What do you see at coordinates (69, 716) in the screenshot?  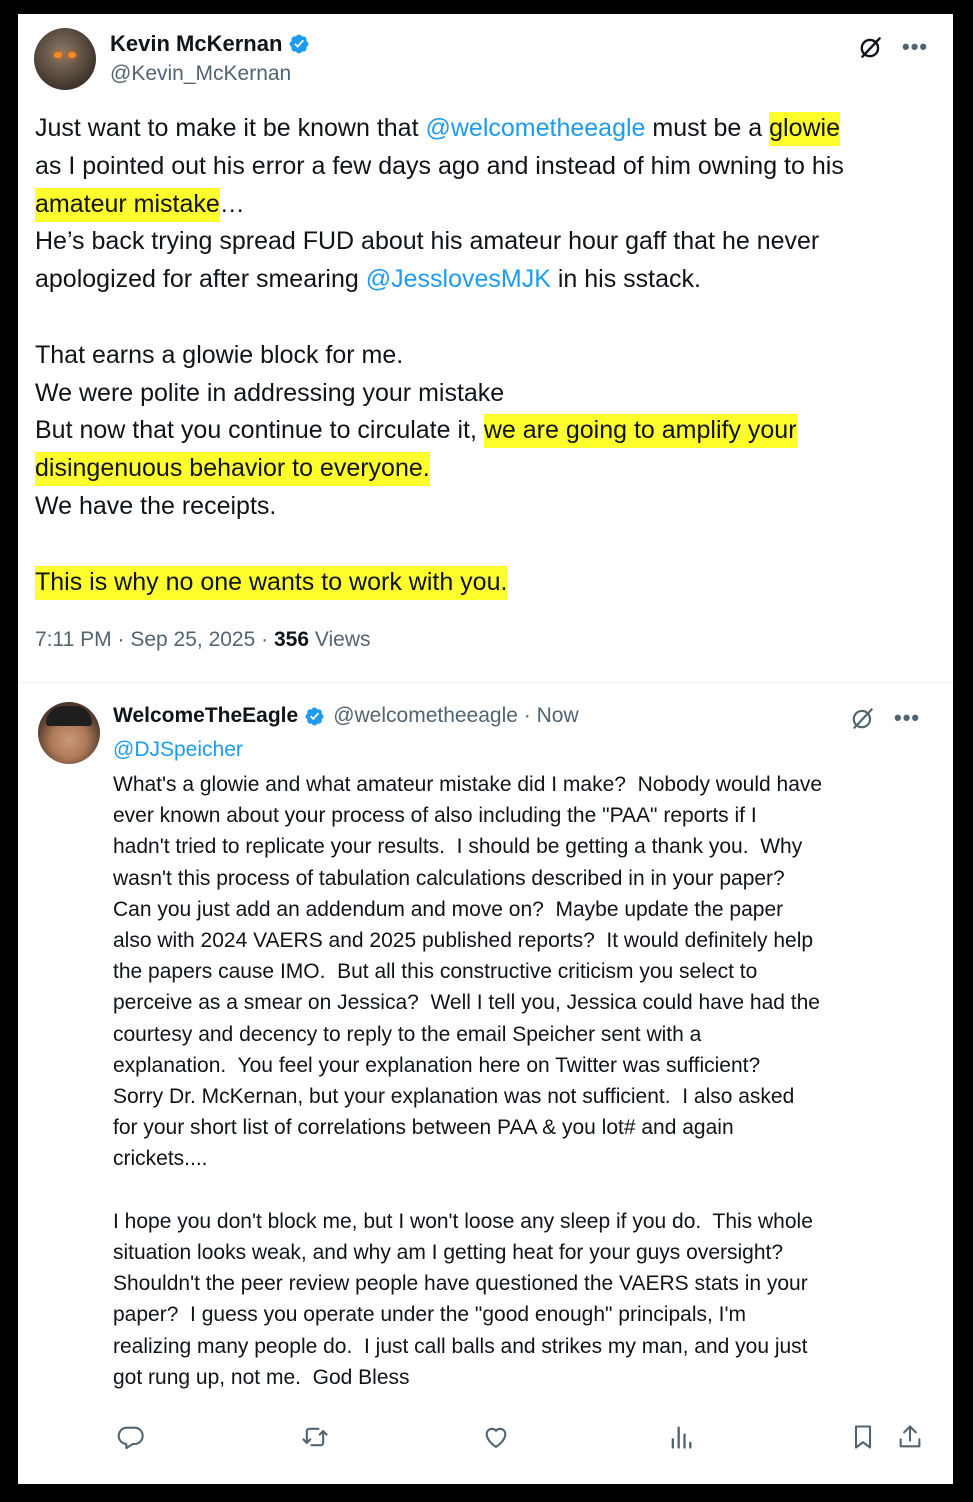 I see `avatar-cap` at bounding box center [69, 716].